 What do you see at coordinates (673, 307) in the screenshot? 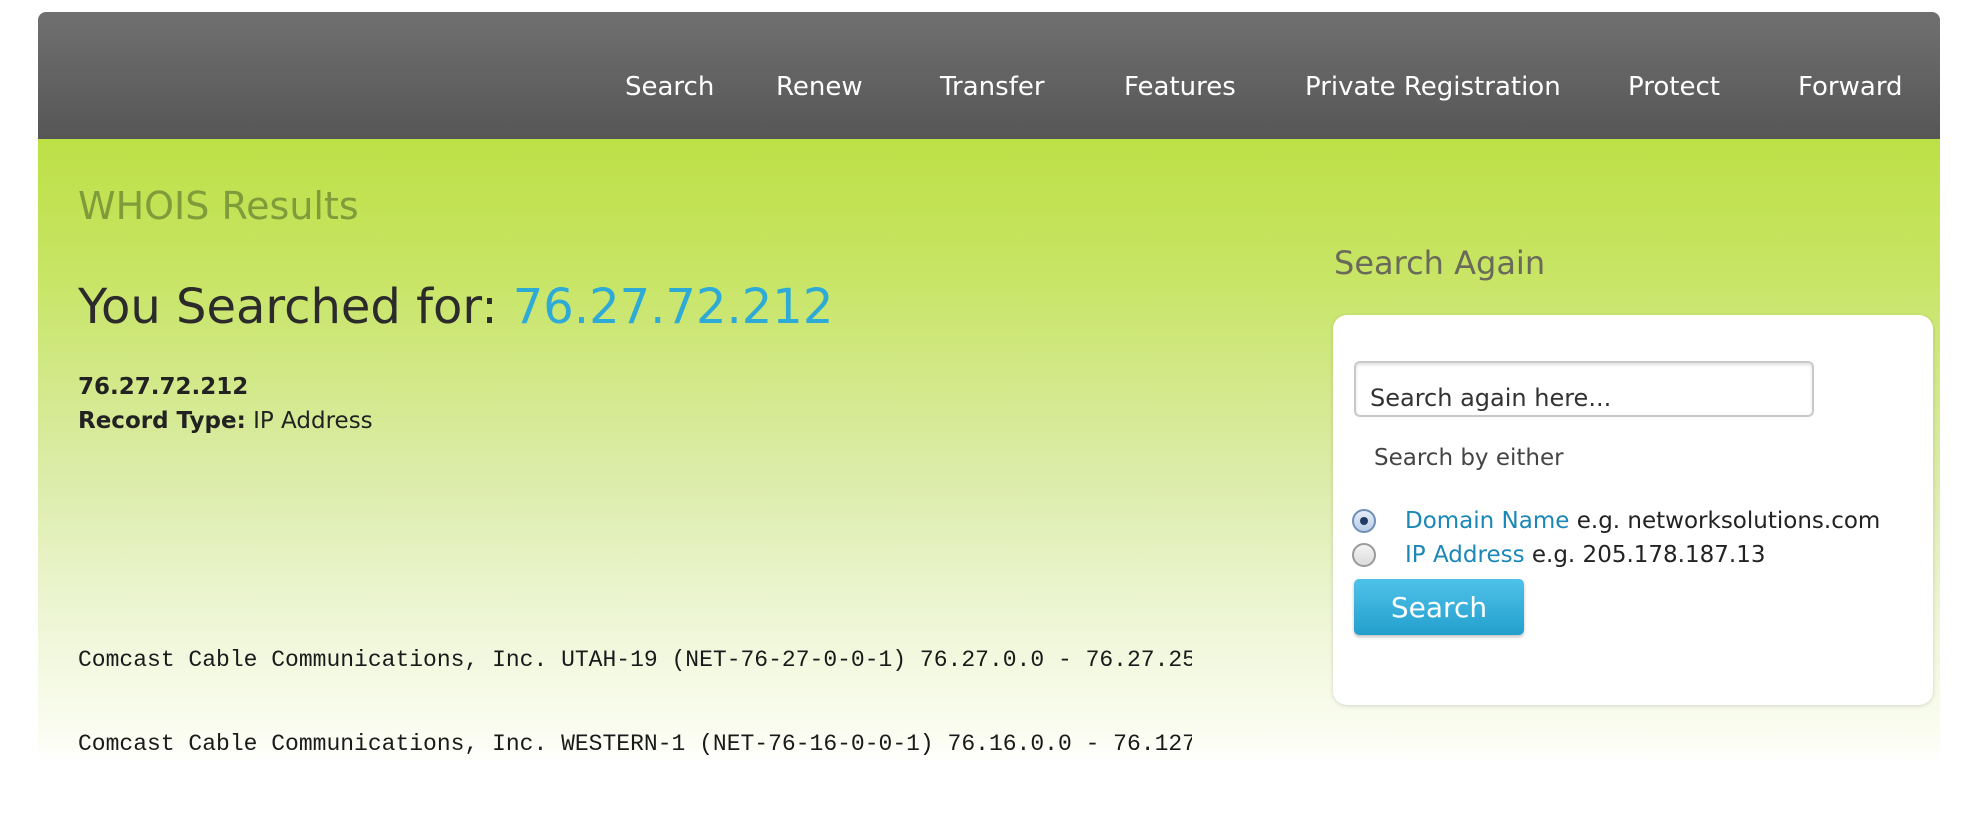
I see `searched-term: 76.27.72.212` at bounding box center [673, 307].